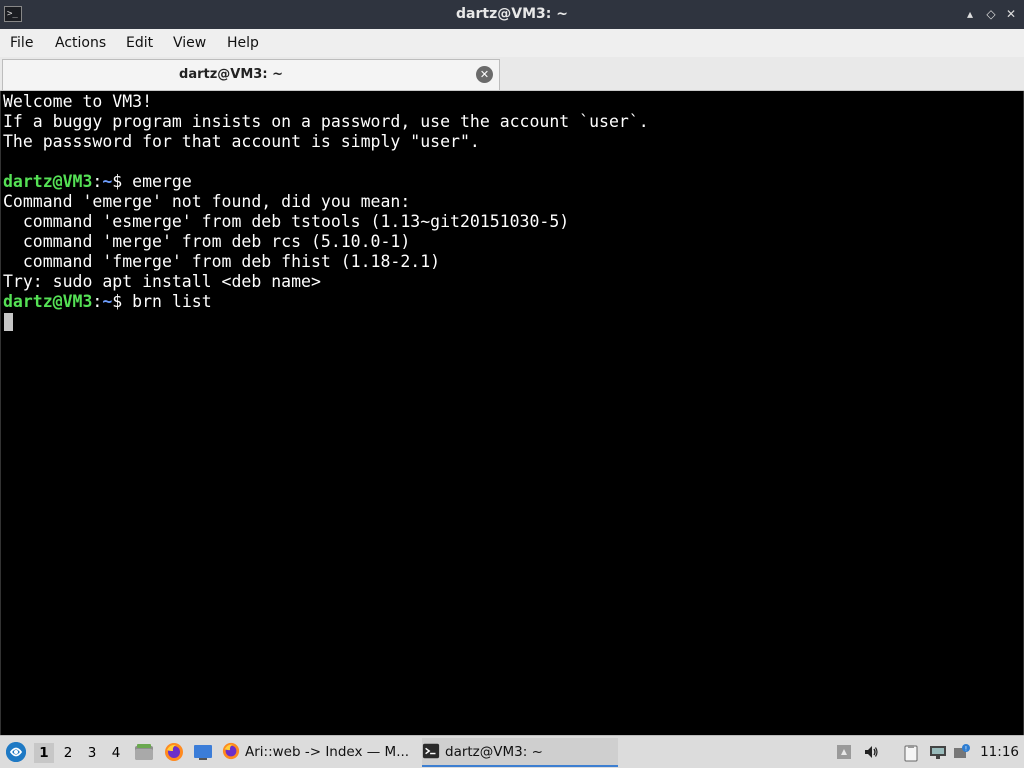 This screenshot has width=1024, height=768. I want to click on window-titlebar: >_ dartz@VM3: ~ ▴ ◇ ✕, so click(512, 14).